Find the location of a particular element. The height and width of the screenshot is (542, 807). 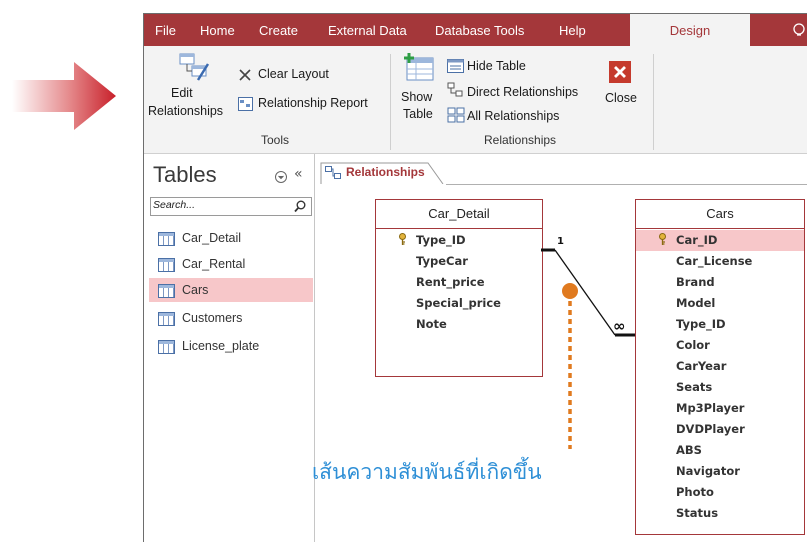

hide-table-button: Hide Table is located at coordinates (515, 68).